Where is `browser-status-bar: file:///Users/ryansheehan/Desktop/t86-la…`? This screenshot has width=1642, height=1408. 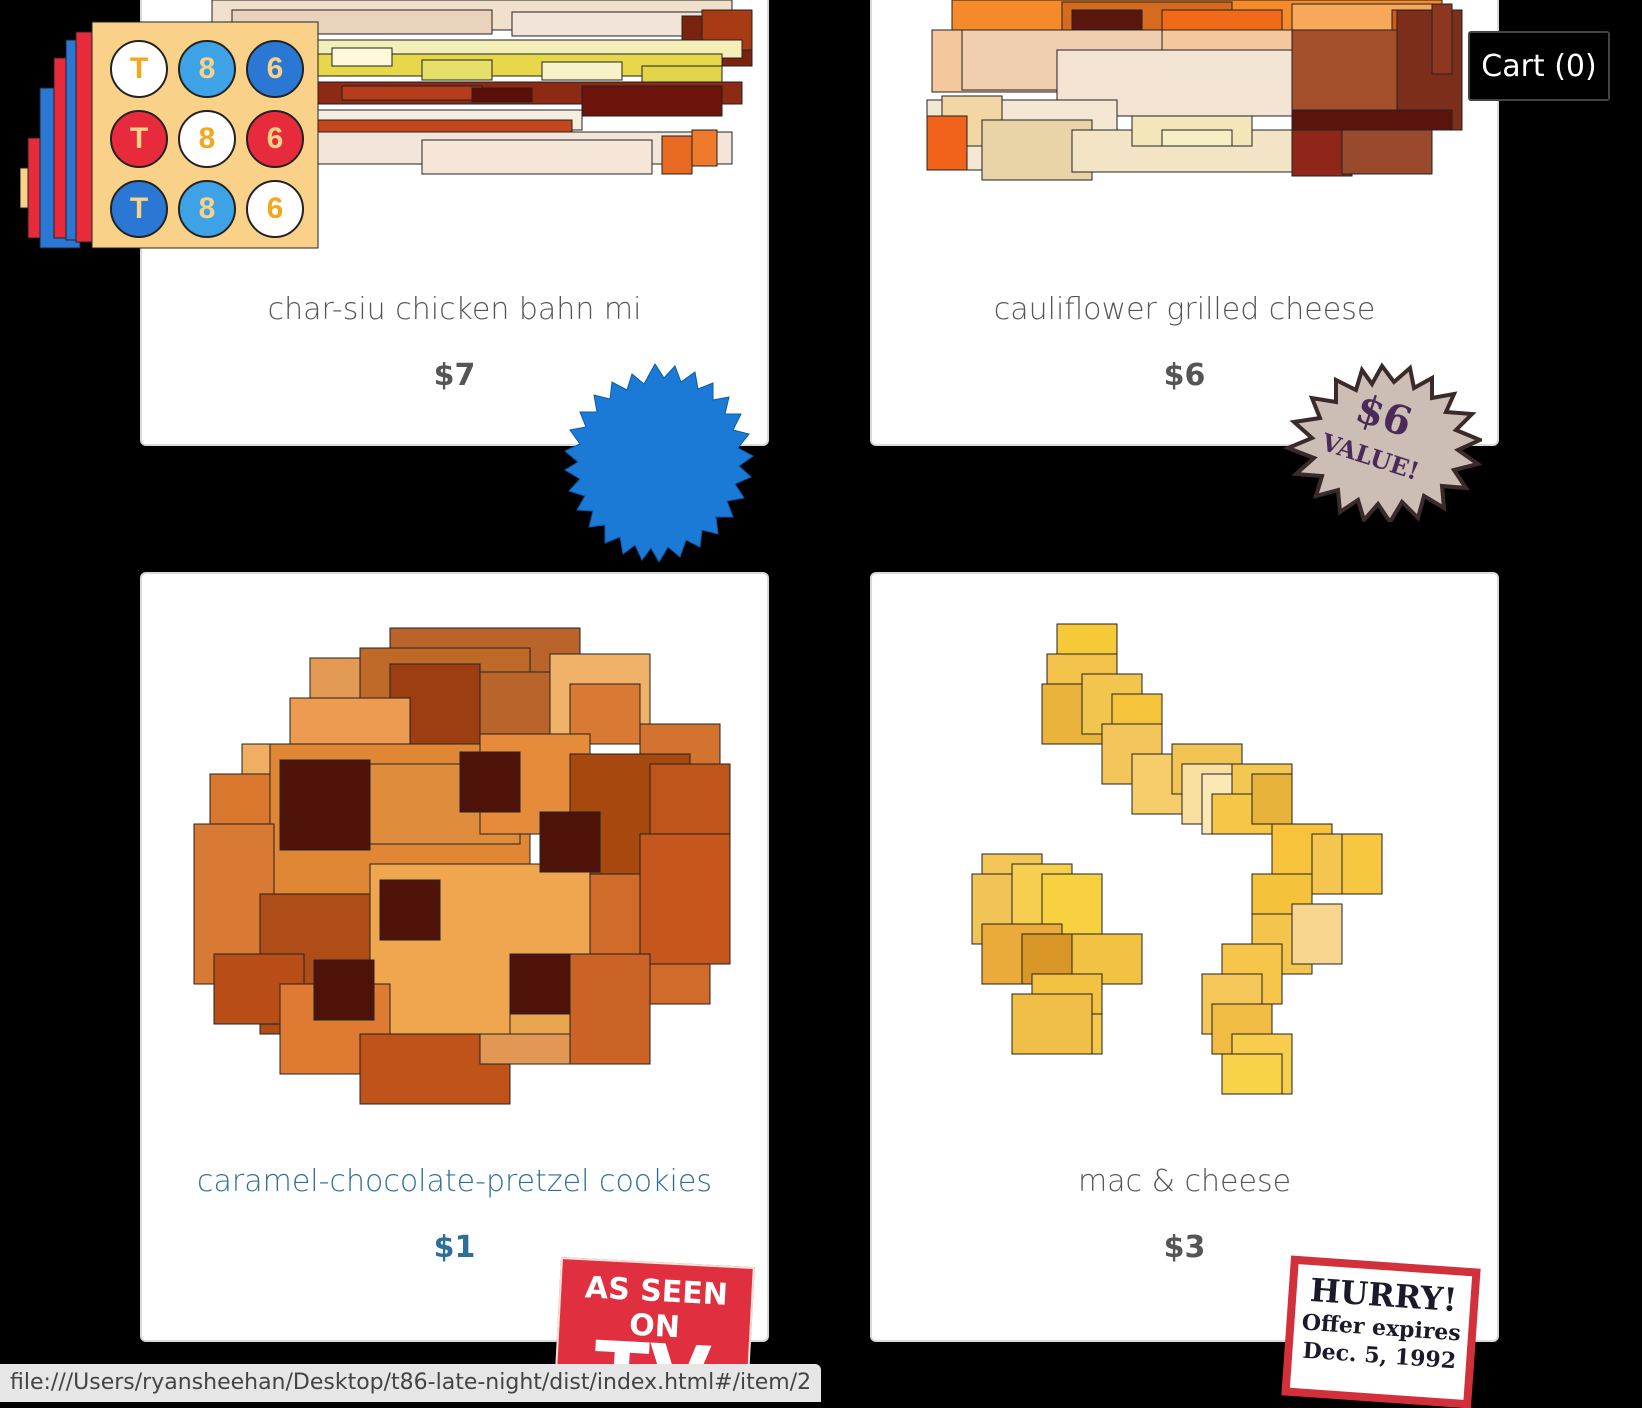 browser-status-bar: file:///Users/ryansheehan/Desktop/t86-la… is located at coordinates (411, 1383).